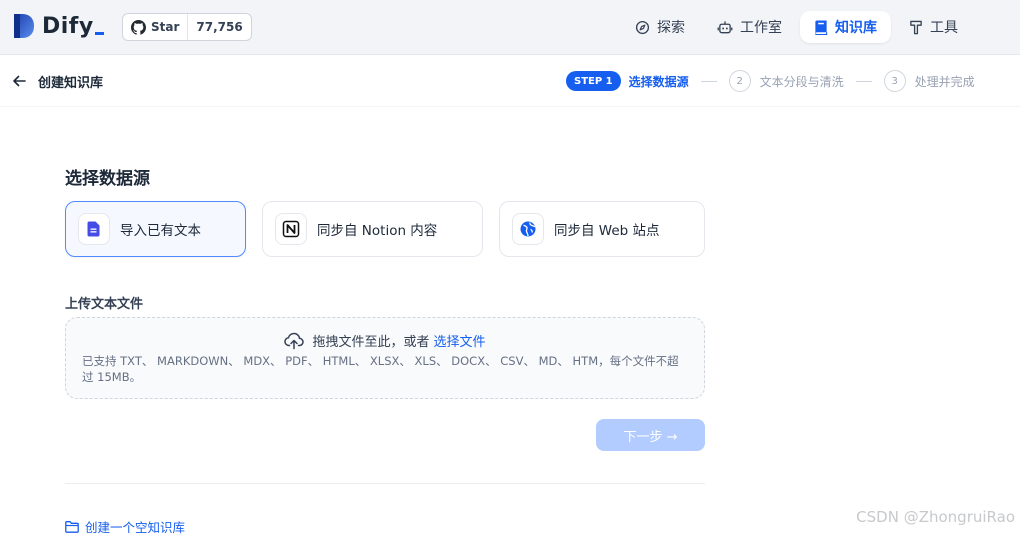 This screenshot has width=1020, height=536. What do you see at coordinates (725, 26) in the screenshot?
I see `robot-icon` at bounding box center [725, 26].